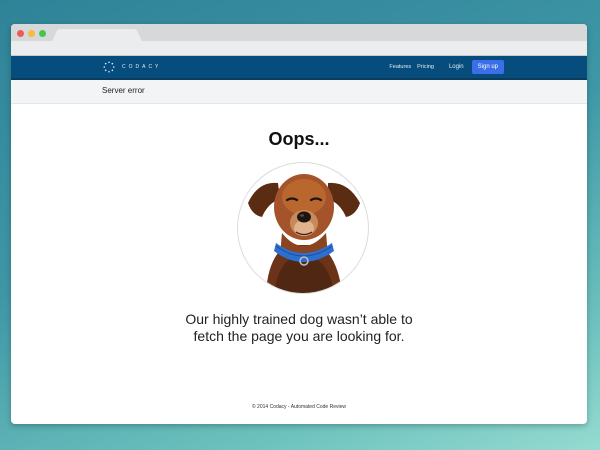 The image size is (600, 450). I want to click on close-window-button, so click(20, 33).